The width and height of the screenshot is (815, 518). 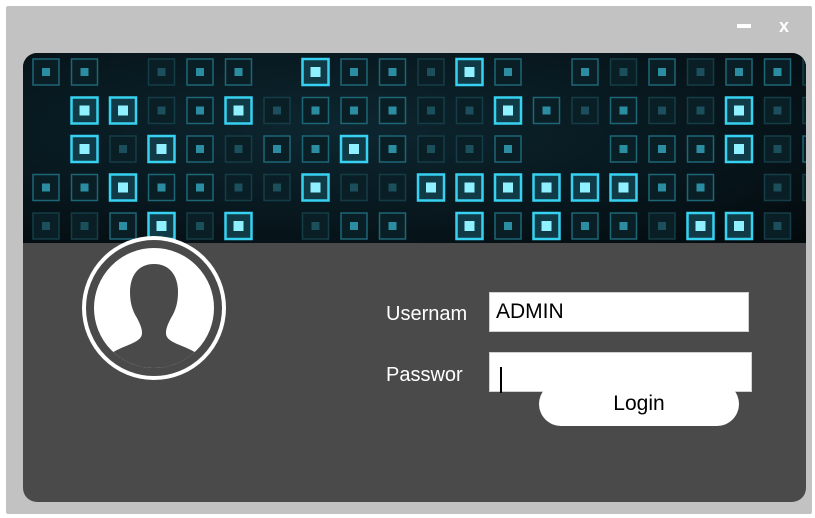 What do you see at coordinates (784, 26) in the screenshot?
I see `close-button: x` at bounding box center [784, 26].